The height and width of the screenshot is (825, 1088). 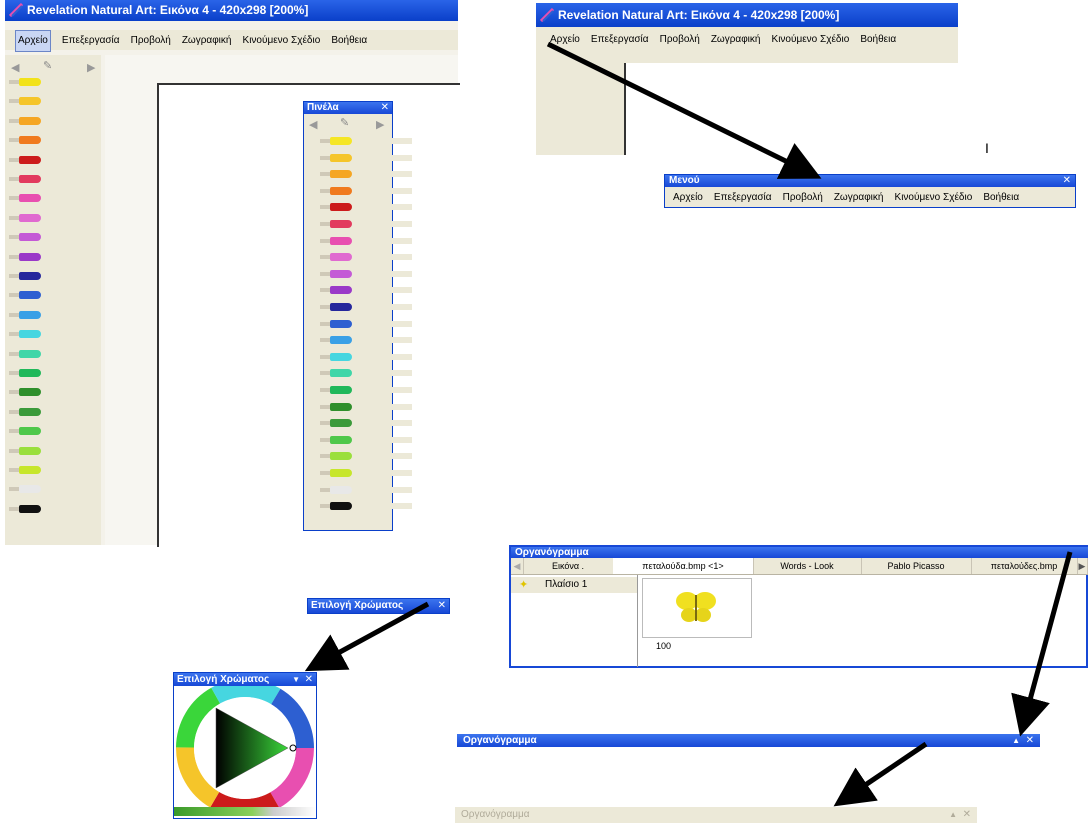 I want to click on arrow-storyboard-collapse, so click(x=1042, y=644).